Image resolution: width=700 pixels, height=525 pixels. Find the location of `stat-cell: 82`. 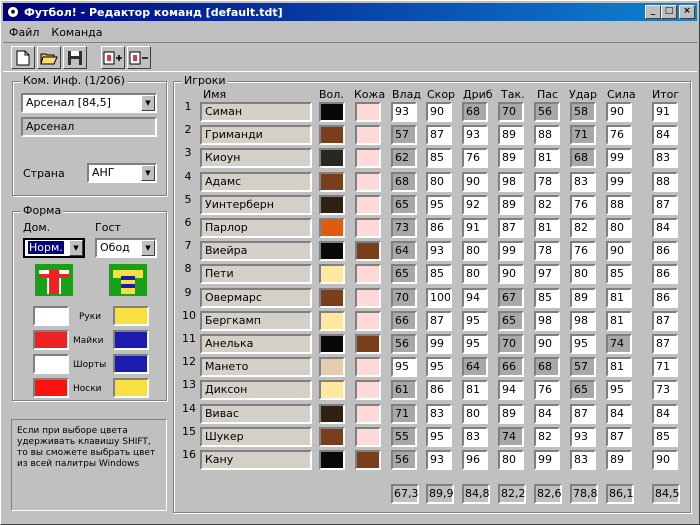

stat-cell: 82 is located at coordinates (547, 204).